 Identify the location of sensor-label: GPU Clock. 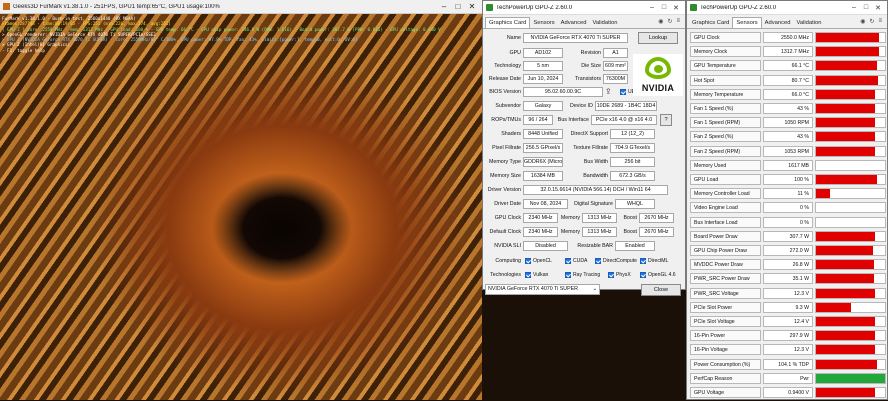
(725, 37).